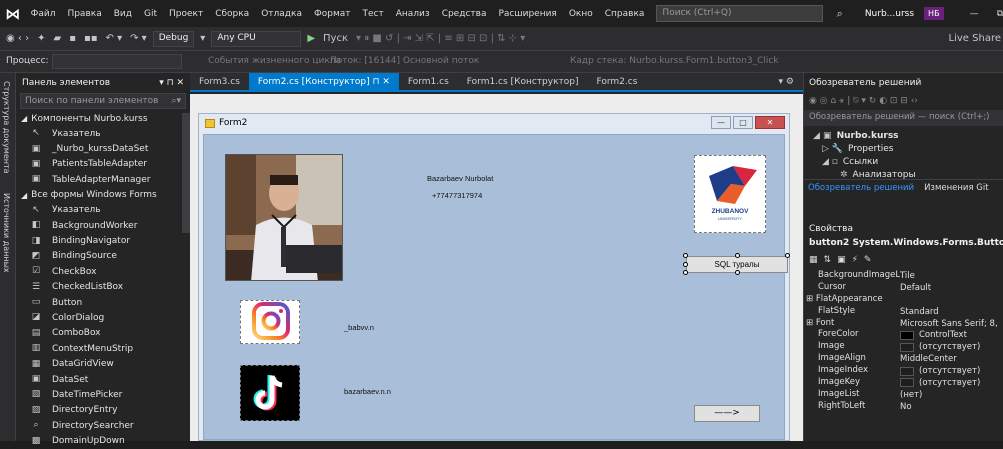 The height and width of the screenshot is (449, 1003). What do you see at coordinates (17, 38) in the screenshot?
I see `back-forward-icon: ◉ ‹ ›` at bounding box center [17, 38].